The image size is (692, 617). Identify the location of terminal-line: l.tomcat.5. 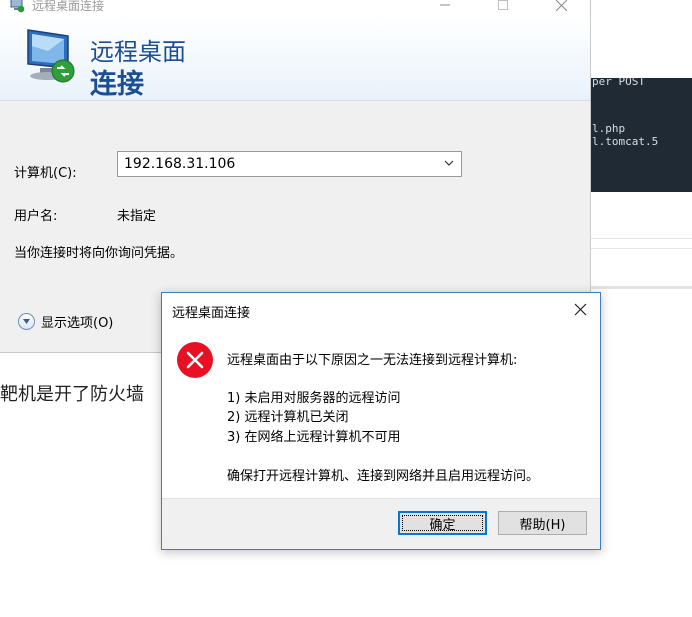
(625, 141).